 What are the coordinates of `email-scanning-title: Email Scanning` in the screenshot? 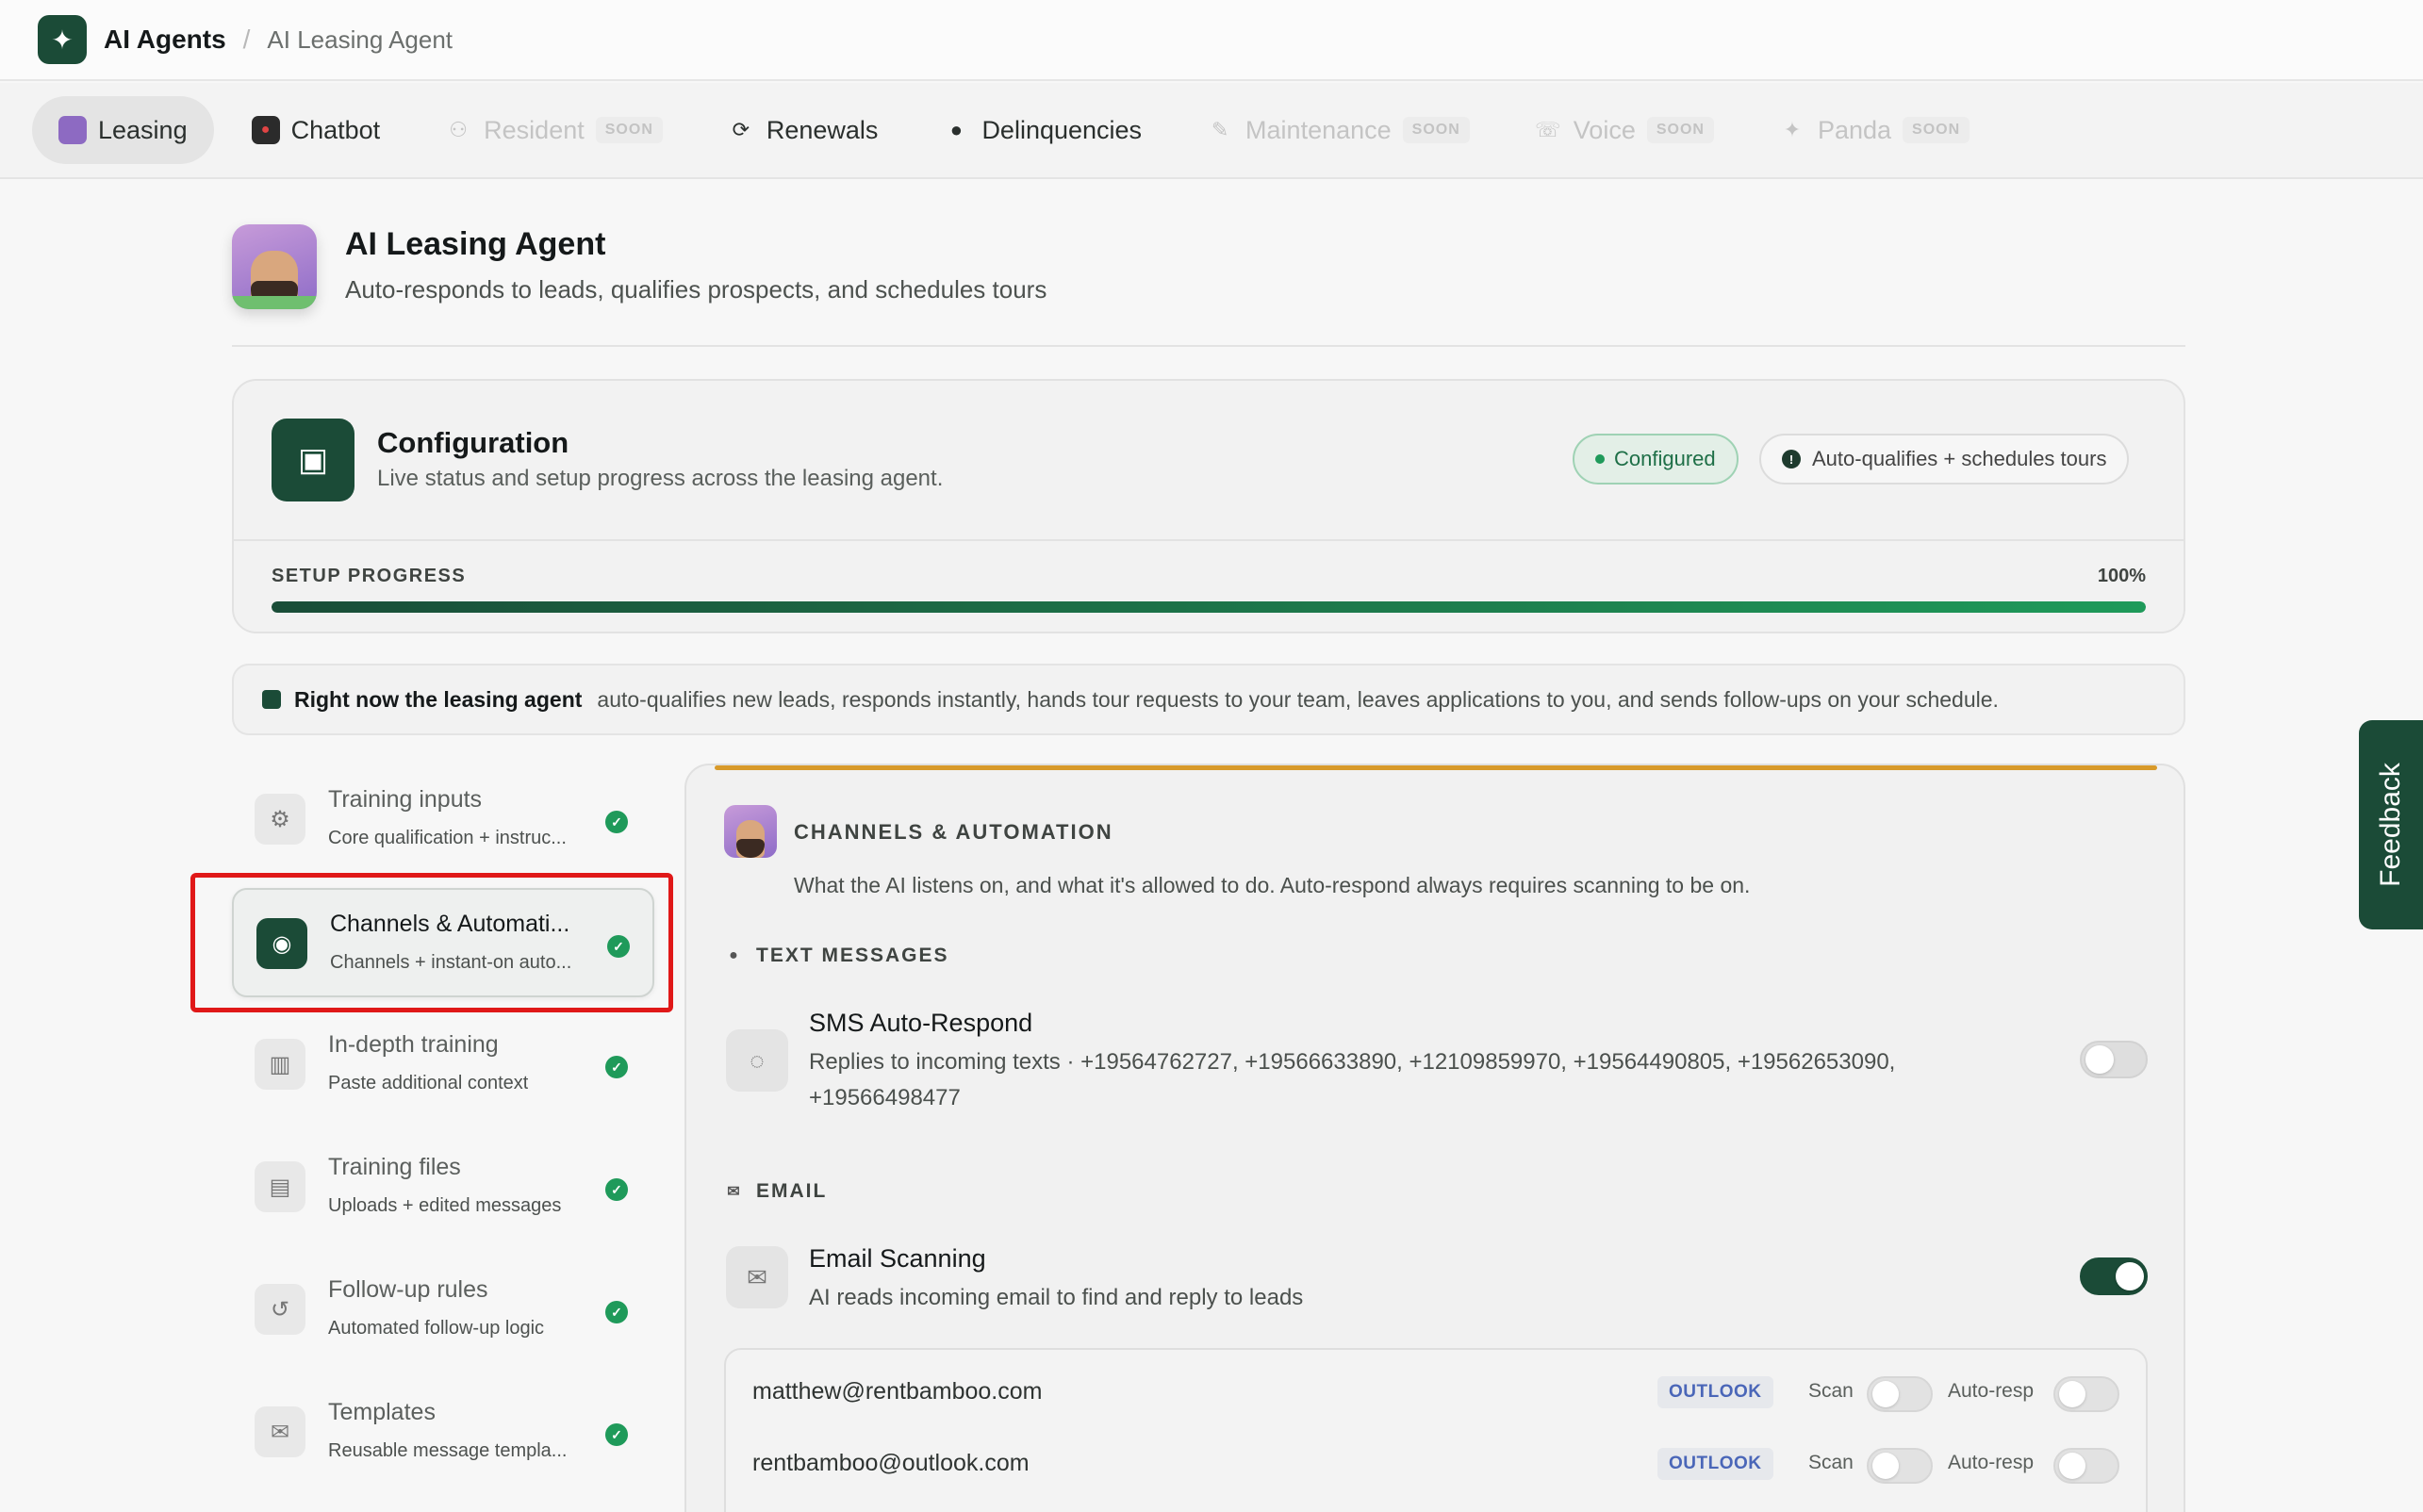 It's located at (898, 1258).